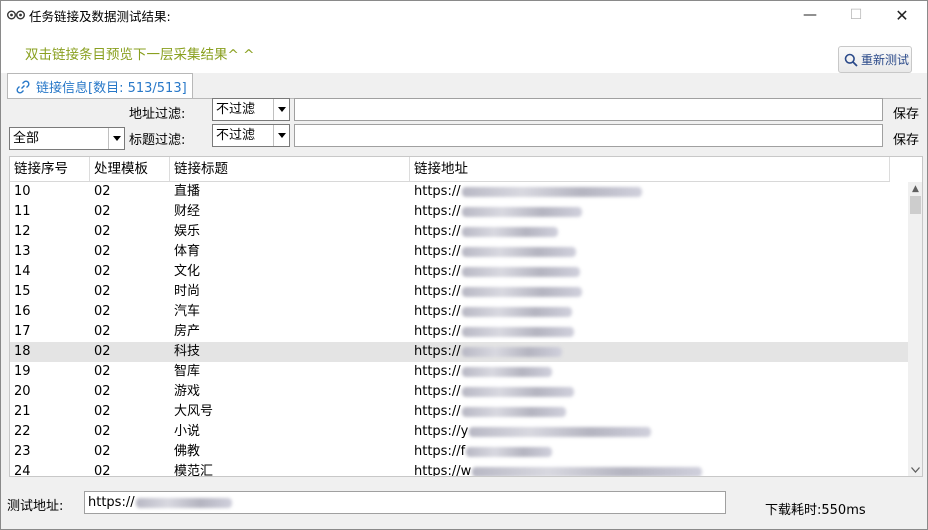  I want to click on maximize-button: ☐, so click(856, 15).